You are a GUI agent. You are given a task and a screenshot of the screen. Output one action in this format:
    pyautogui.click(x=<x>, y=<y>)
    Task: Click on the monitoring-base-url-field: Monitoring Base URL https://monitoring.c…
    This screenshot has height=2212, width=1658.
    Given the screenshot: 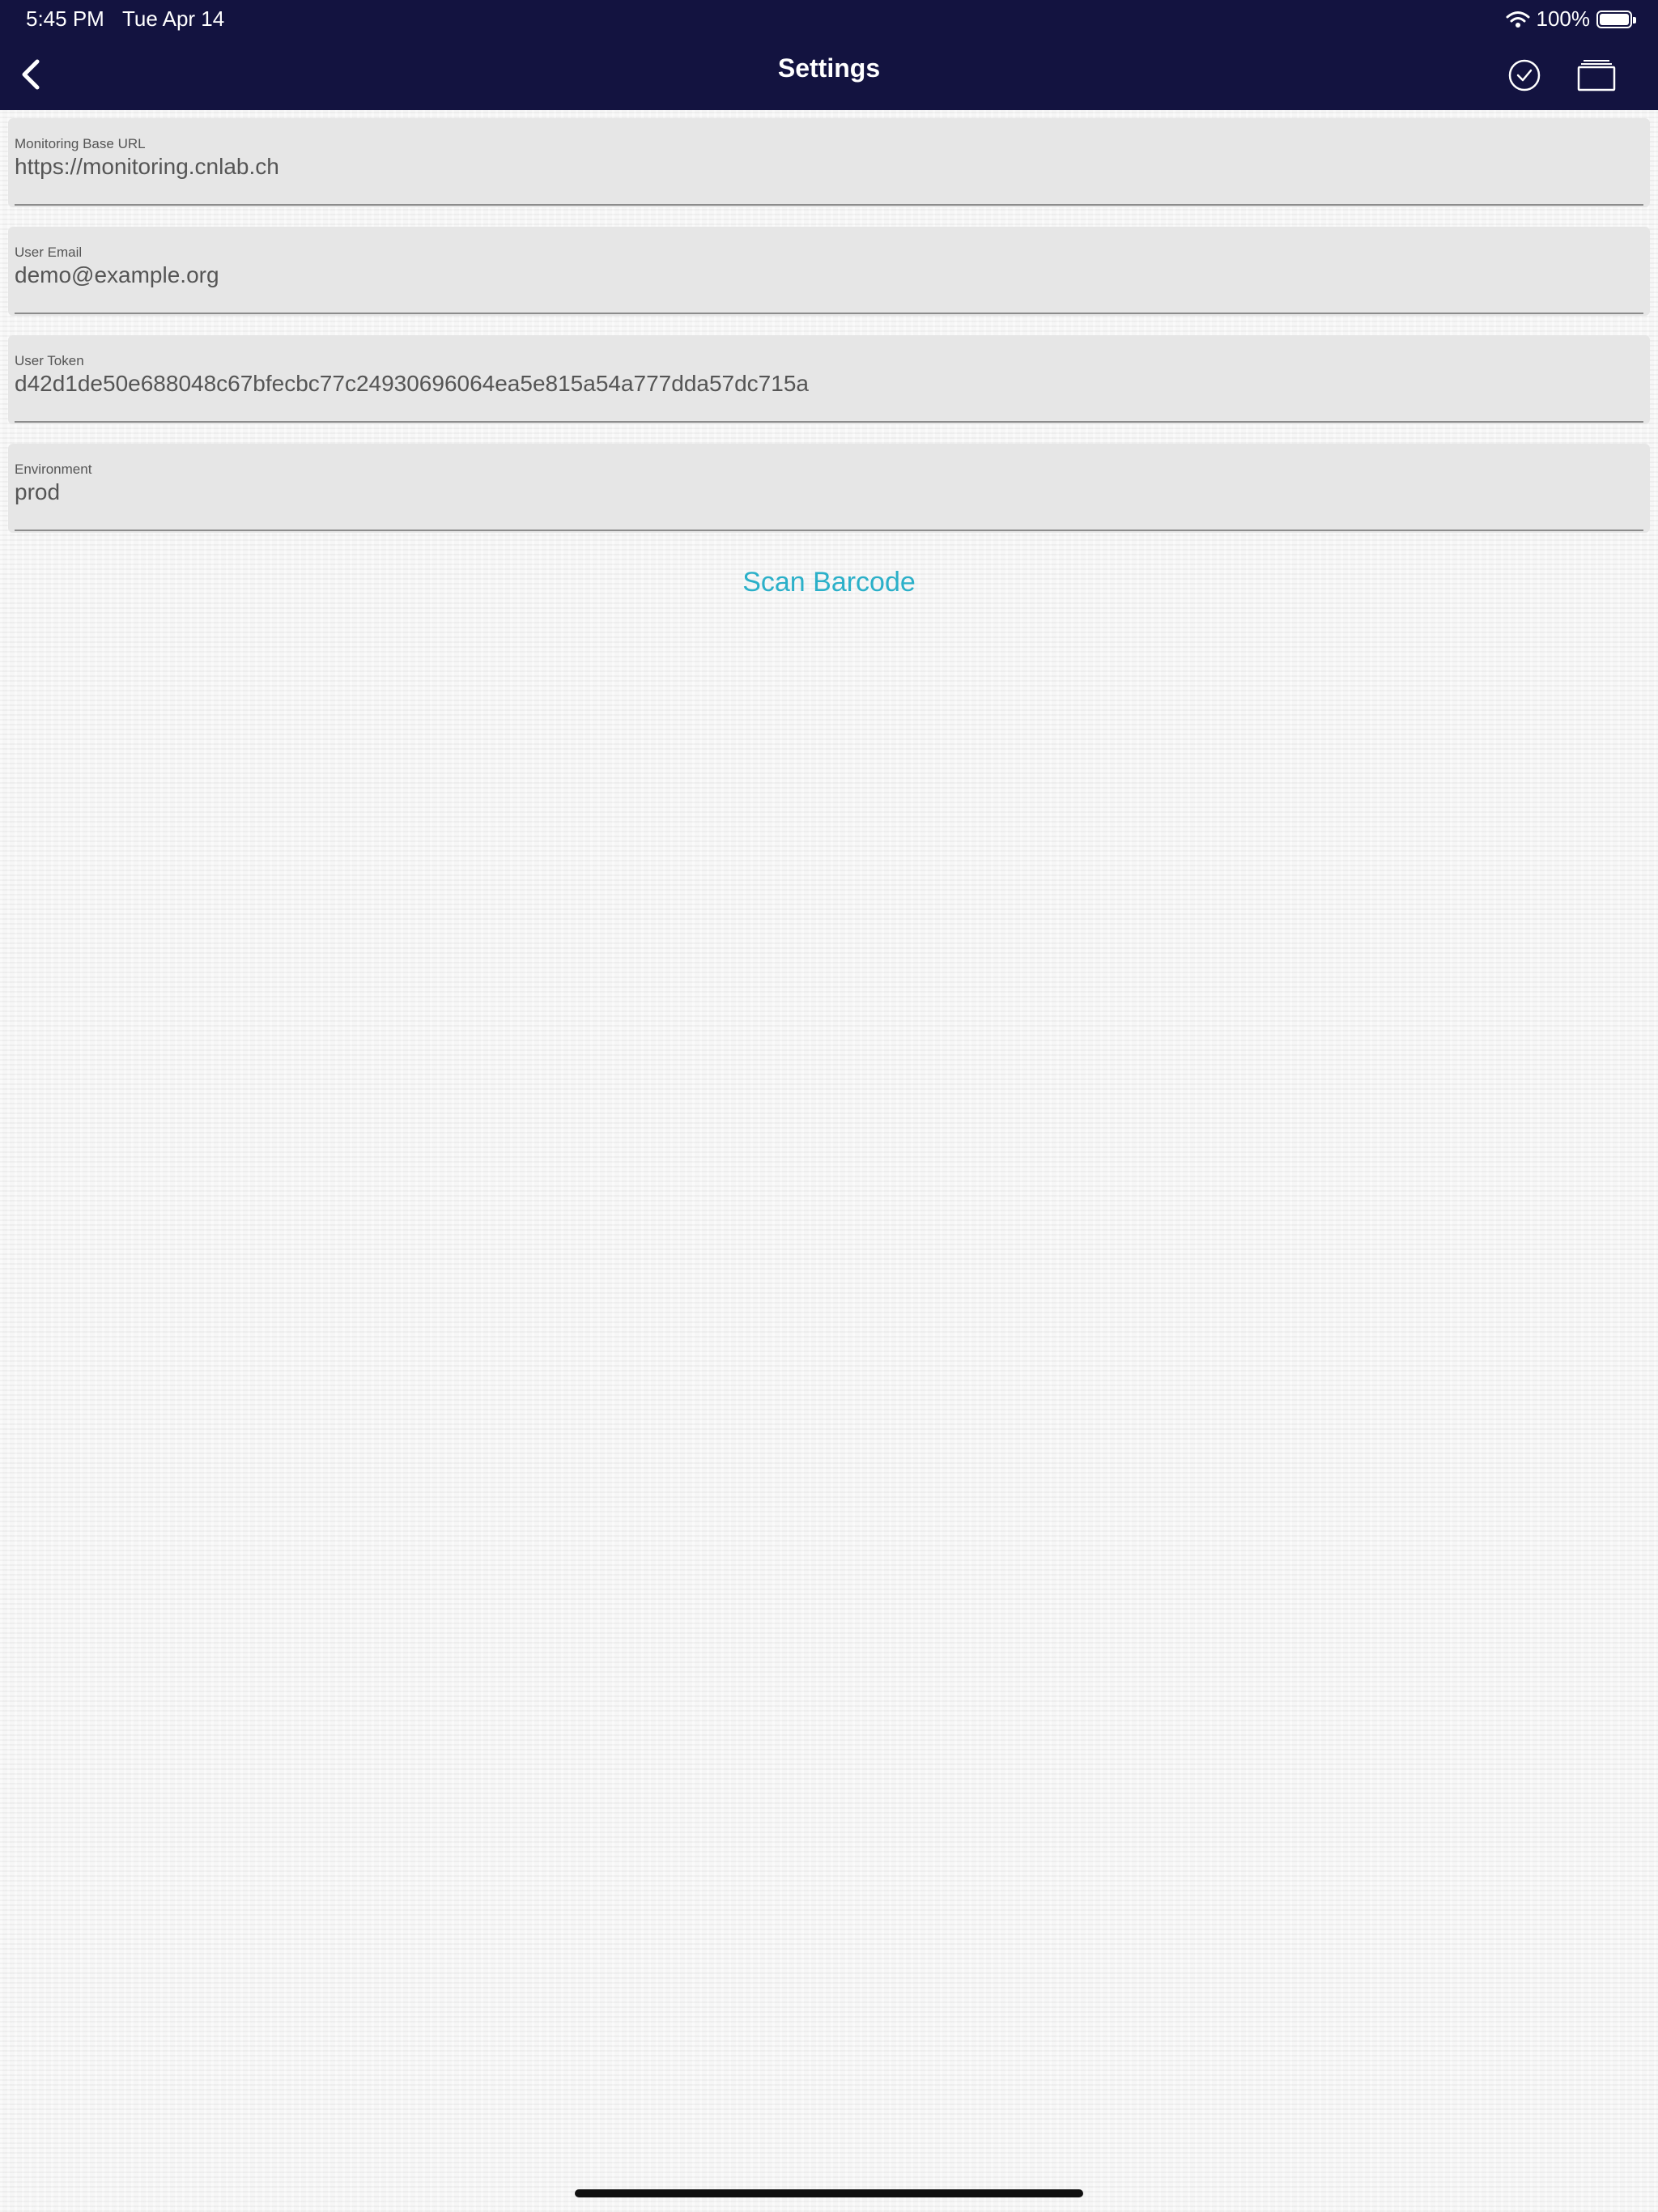 What is the action you would take?
    pyautogui.click(x=829, y=162)
    